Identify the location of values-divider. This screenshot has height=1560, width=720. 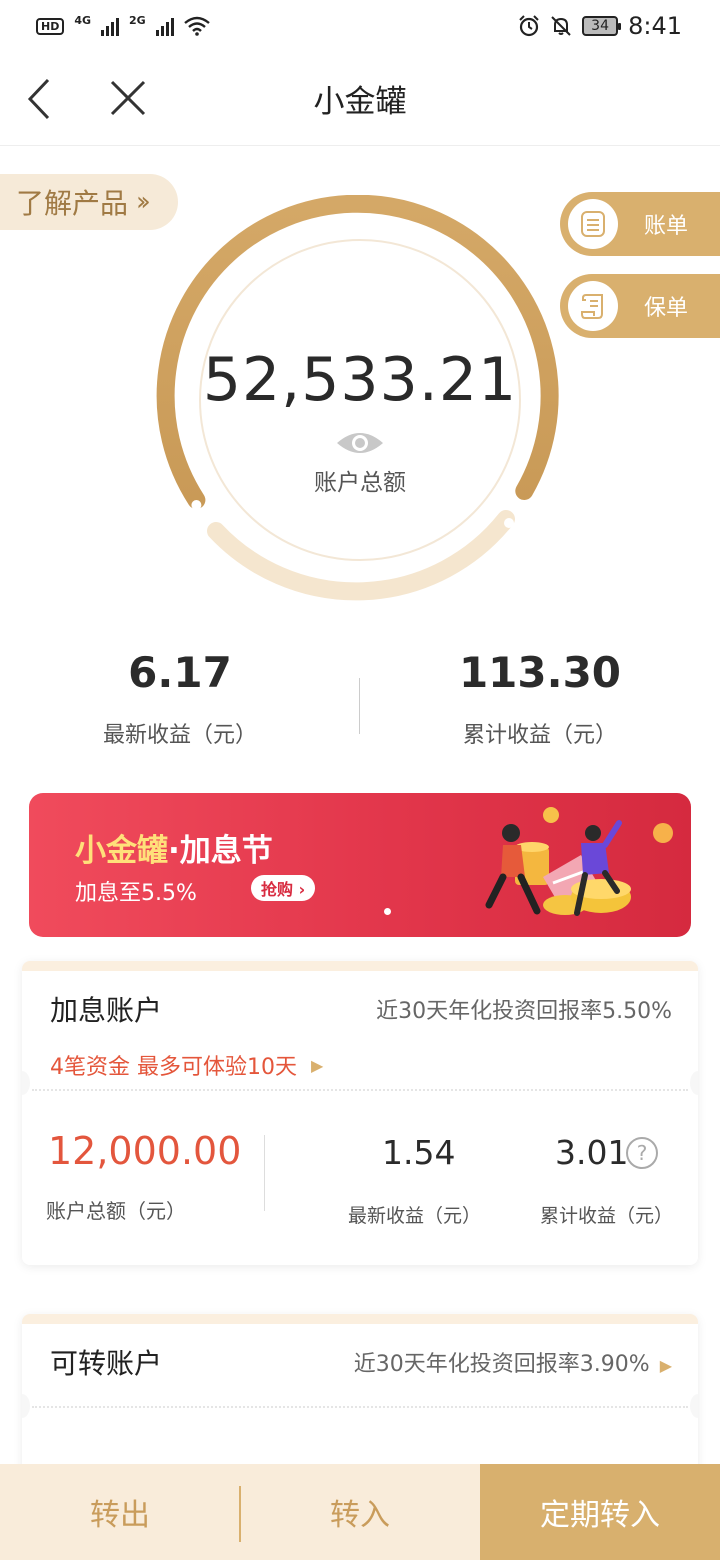
(264, 1173).